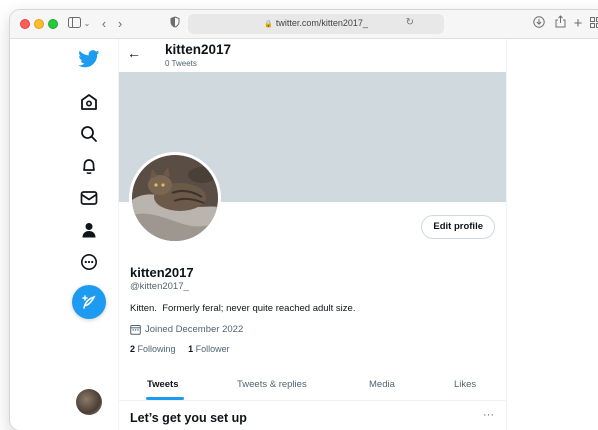 This screenshot has height=430, width=598. I want to click on search-icon, so click(89, 134).